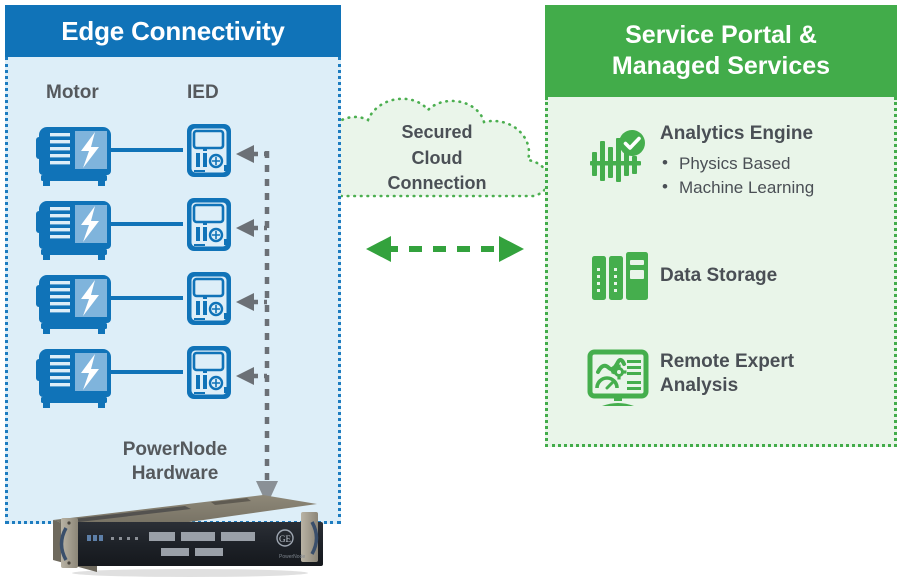 Image resolution: width=900 pixels, height=580 pixels. I want to click on powernode-hardware-label: PowerNode Hardware, so click(175, 462).